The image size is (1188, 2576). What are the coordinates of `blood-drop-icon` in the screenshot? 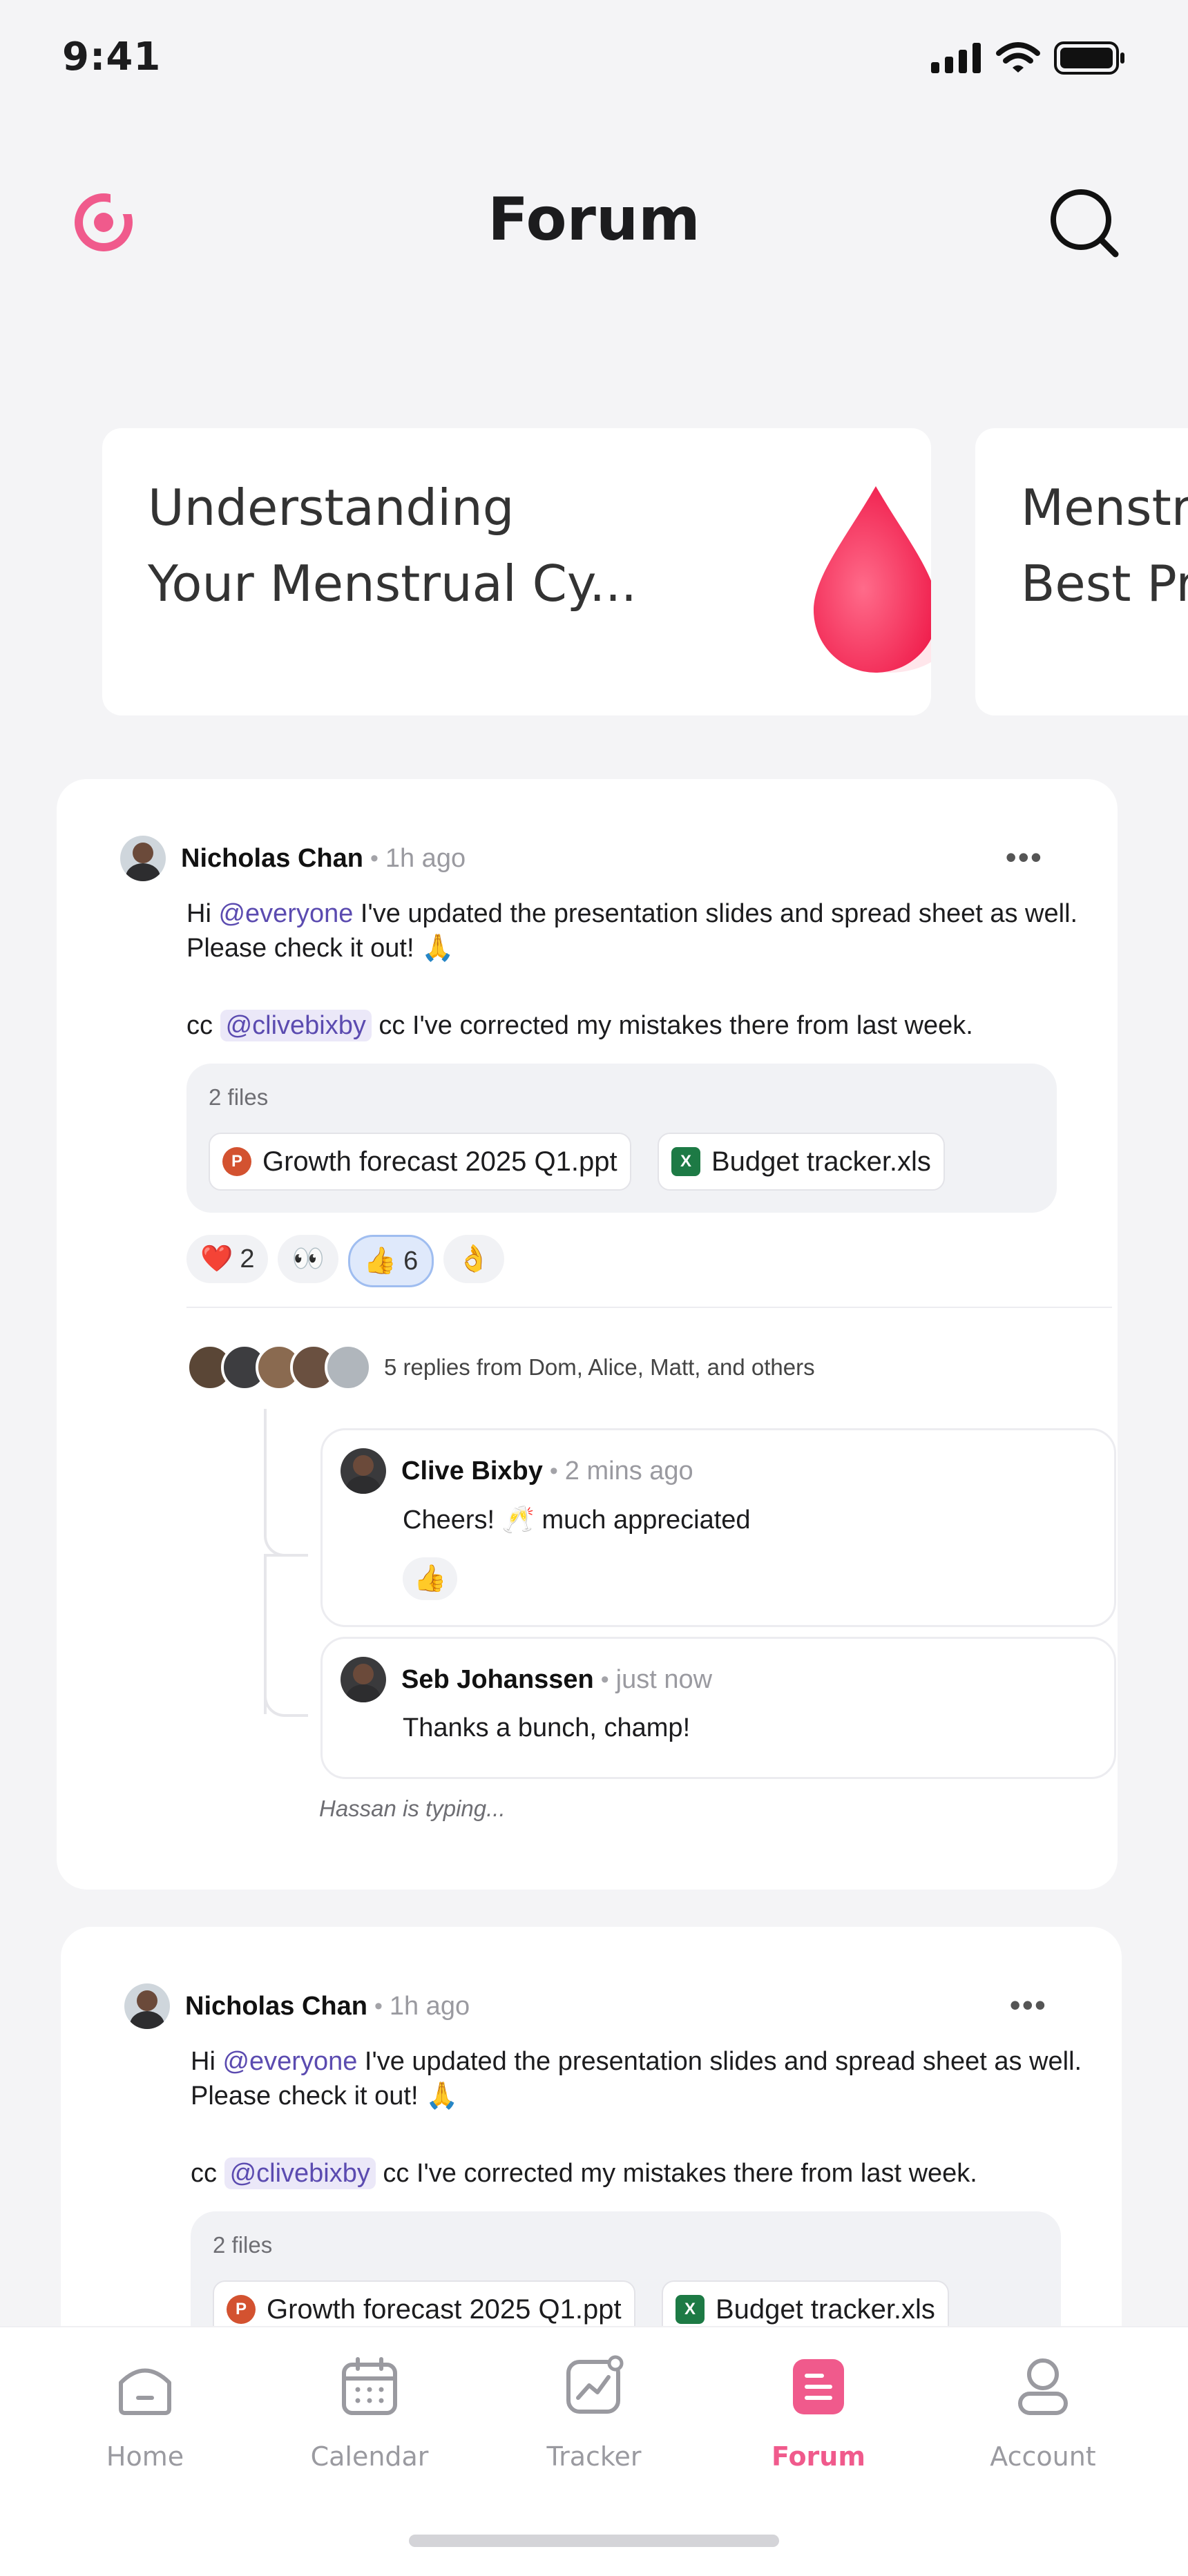 It's located at (872, 579).